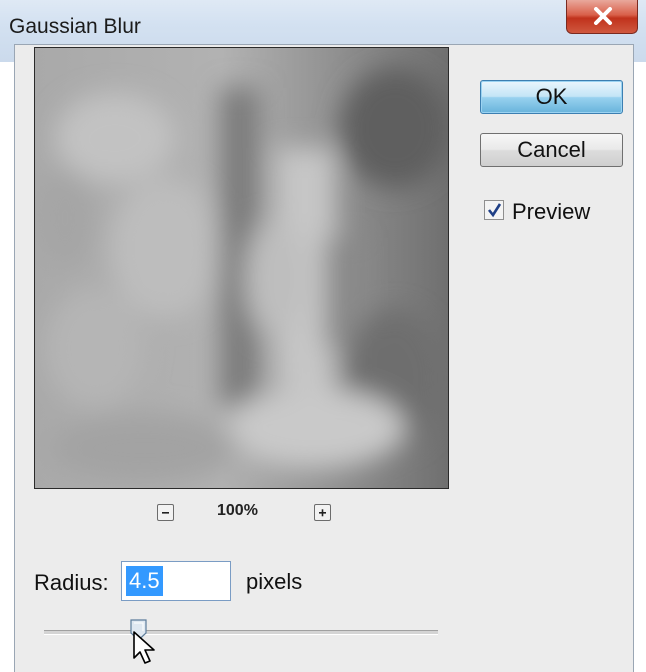 This screenshot has height=672, width=646. I want to click on zoom-out-button, so click(165, 512).